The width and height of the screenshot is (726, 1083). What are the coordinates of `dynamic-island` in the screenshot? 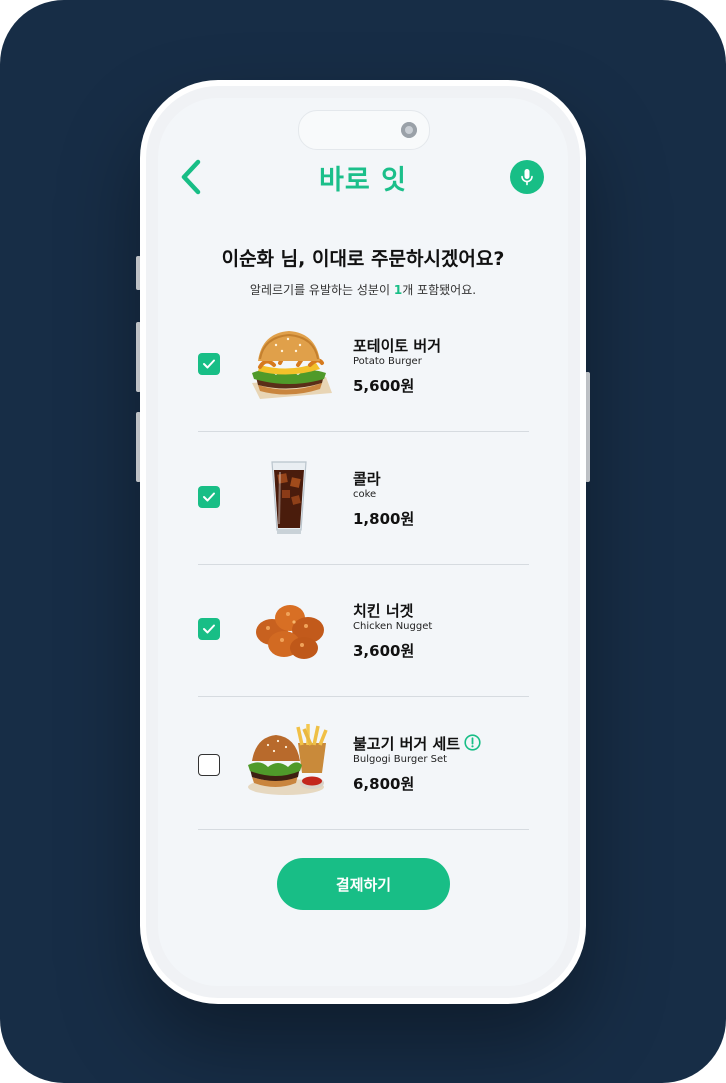 It's located at (364, 130).